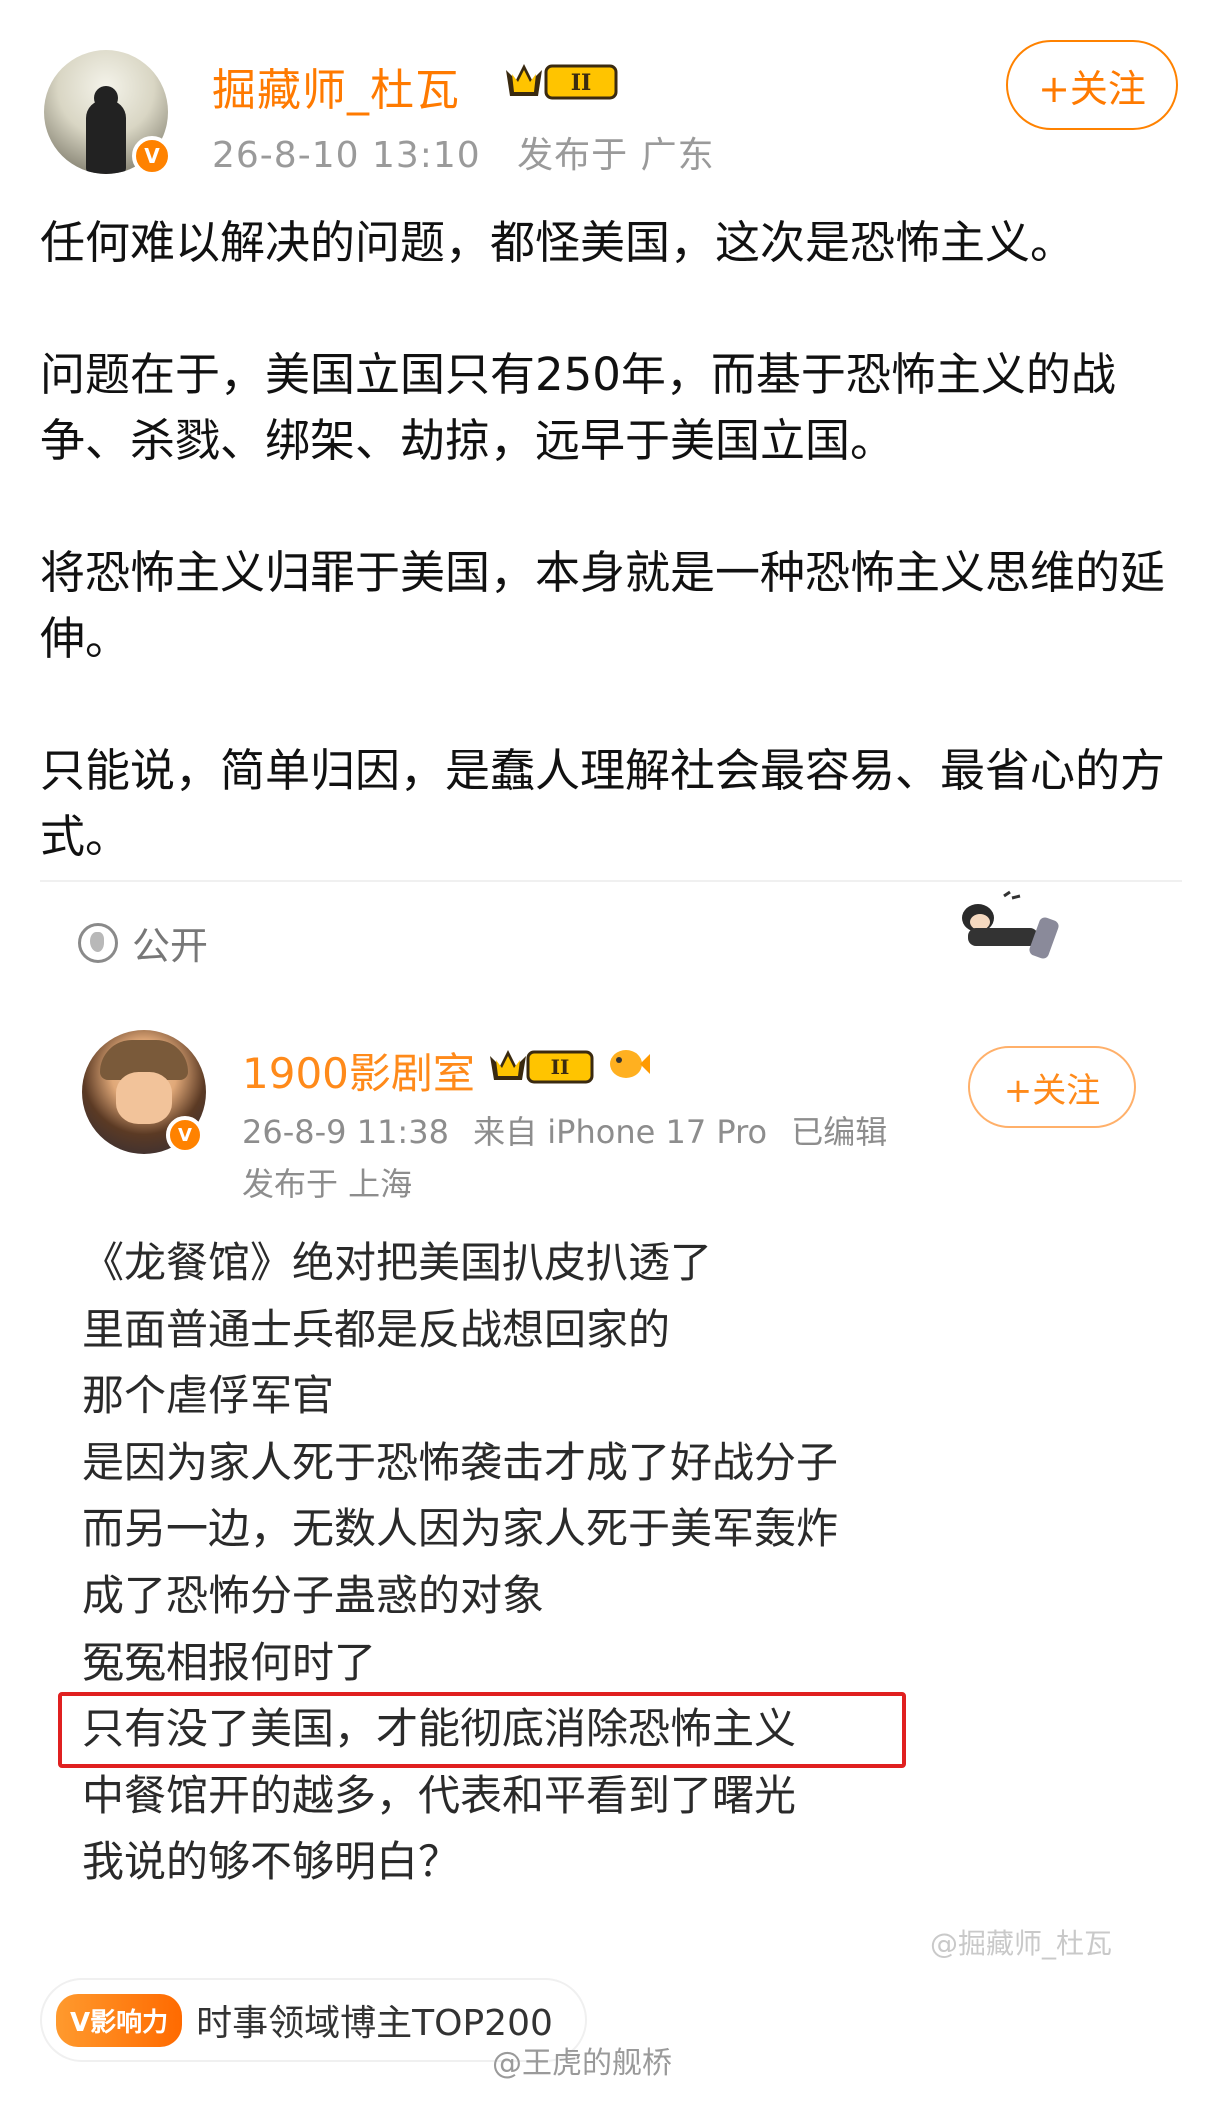  I want to click on quoted-line: 里面普通士兵都是反战想回家的, so click(376, 1329).